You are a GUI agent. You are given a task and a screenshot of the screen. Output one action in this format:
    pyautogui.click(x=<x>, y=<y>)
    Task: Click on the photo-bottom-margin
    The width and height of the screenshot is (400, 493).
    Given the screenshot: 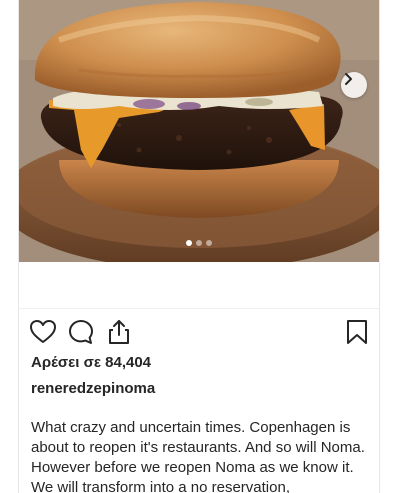 What is the action you would take?
    pyautogui.click(x=199, y=285)
    